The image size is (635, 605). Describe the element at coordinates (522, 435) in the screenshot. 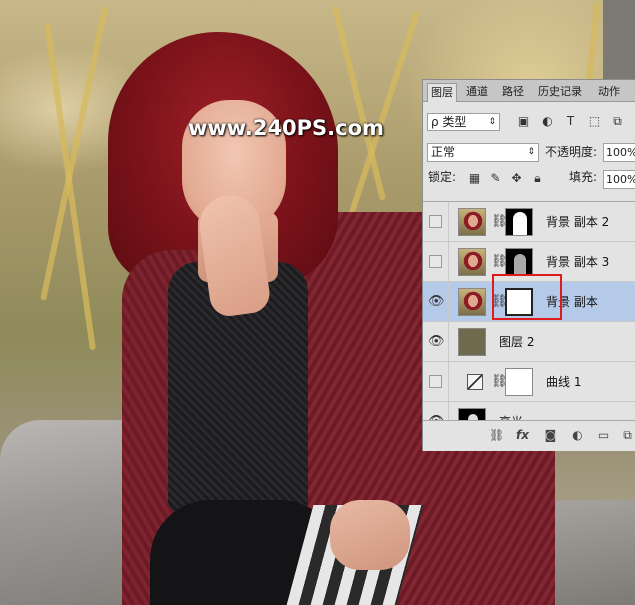

I see `fx-icon: fx` at that location.